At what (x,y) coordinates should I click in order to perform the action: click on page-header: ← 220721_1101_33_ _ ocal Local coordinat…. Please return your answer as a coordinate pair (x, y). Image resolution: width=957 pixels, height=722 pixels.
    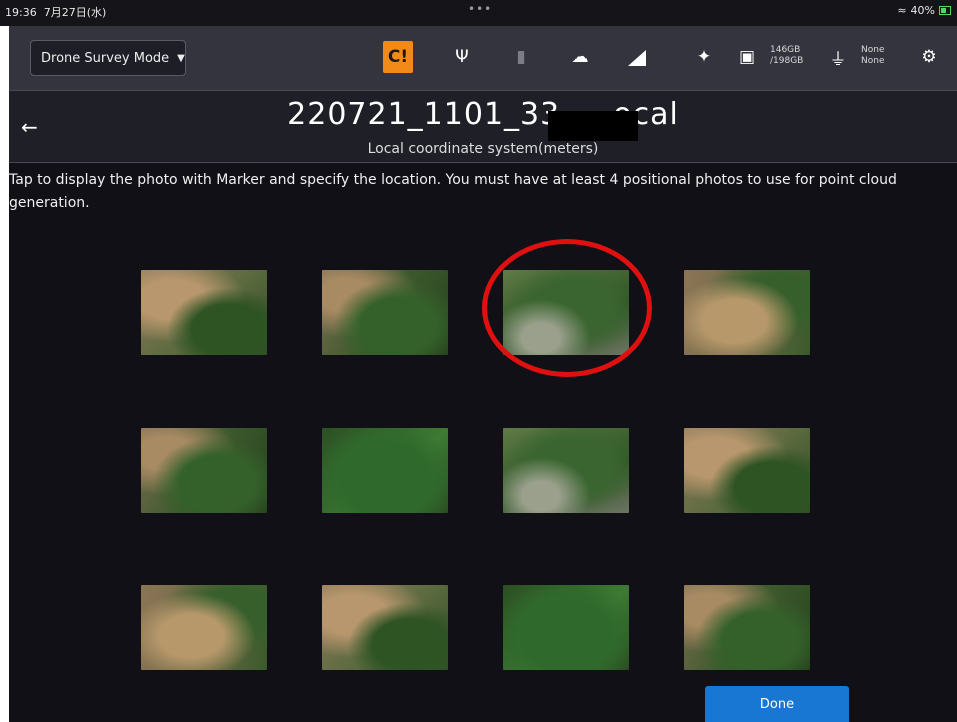
    Looking at the image, I should click on (483, 126).